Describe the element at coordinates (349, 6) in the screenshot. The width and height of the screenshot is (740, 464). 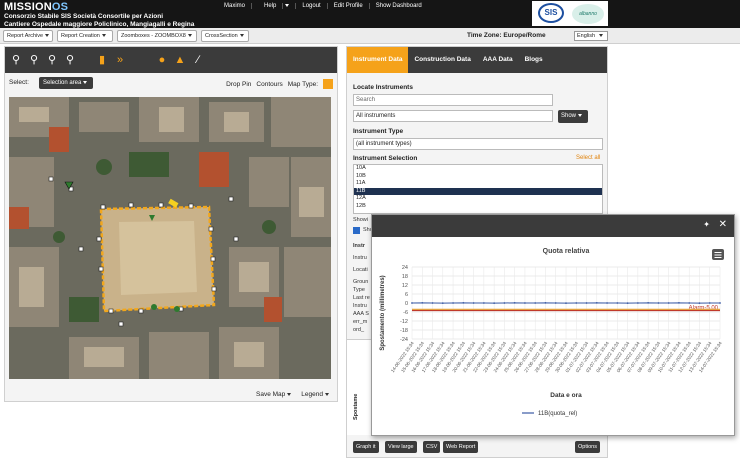
I see `nav-edit-profile: Edit Profile` at that location.